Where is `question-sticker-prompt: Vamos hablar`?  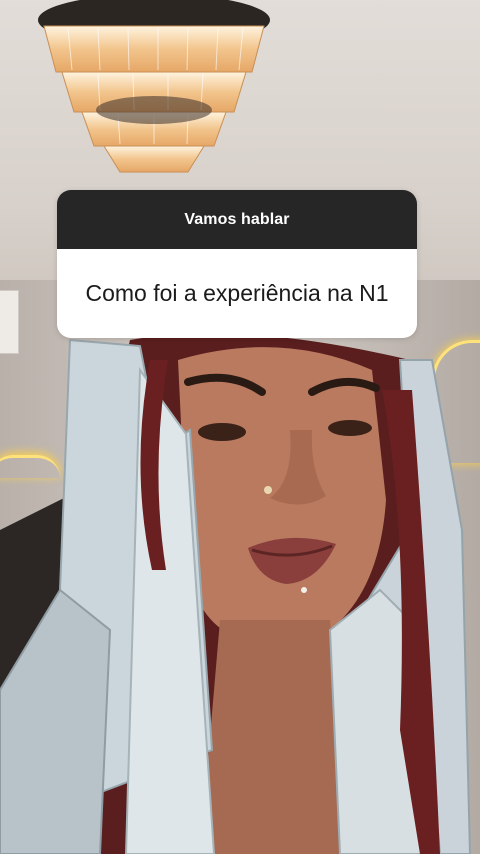 question-sticker-prompt: Vamos hablar is located at coordinates (237, 219).